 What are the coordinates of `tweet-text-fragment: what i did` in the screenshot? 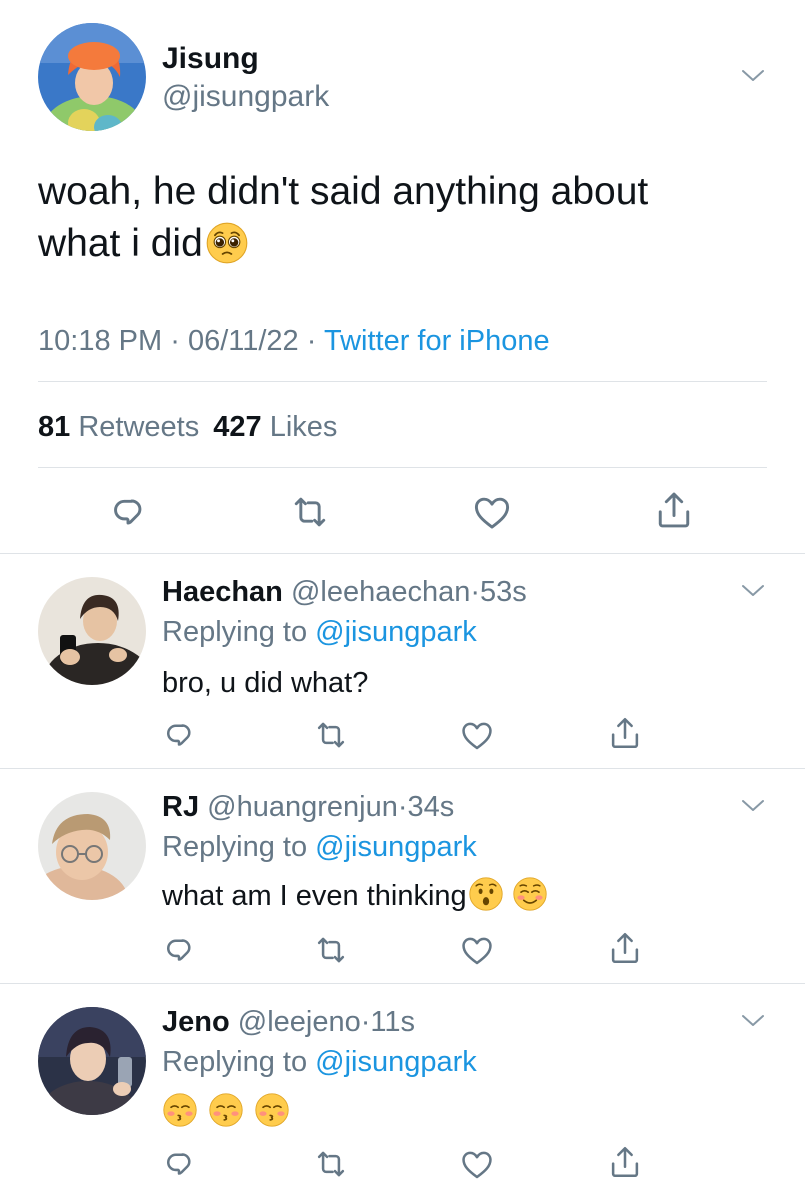 It's located at (120, 243).